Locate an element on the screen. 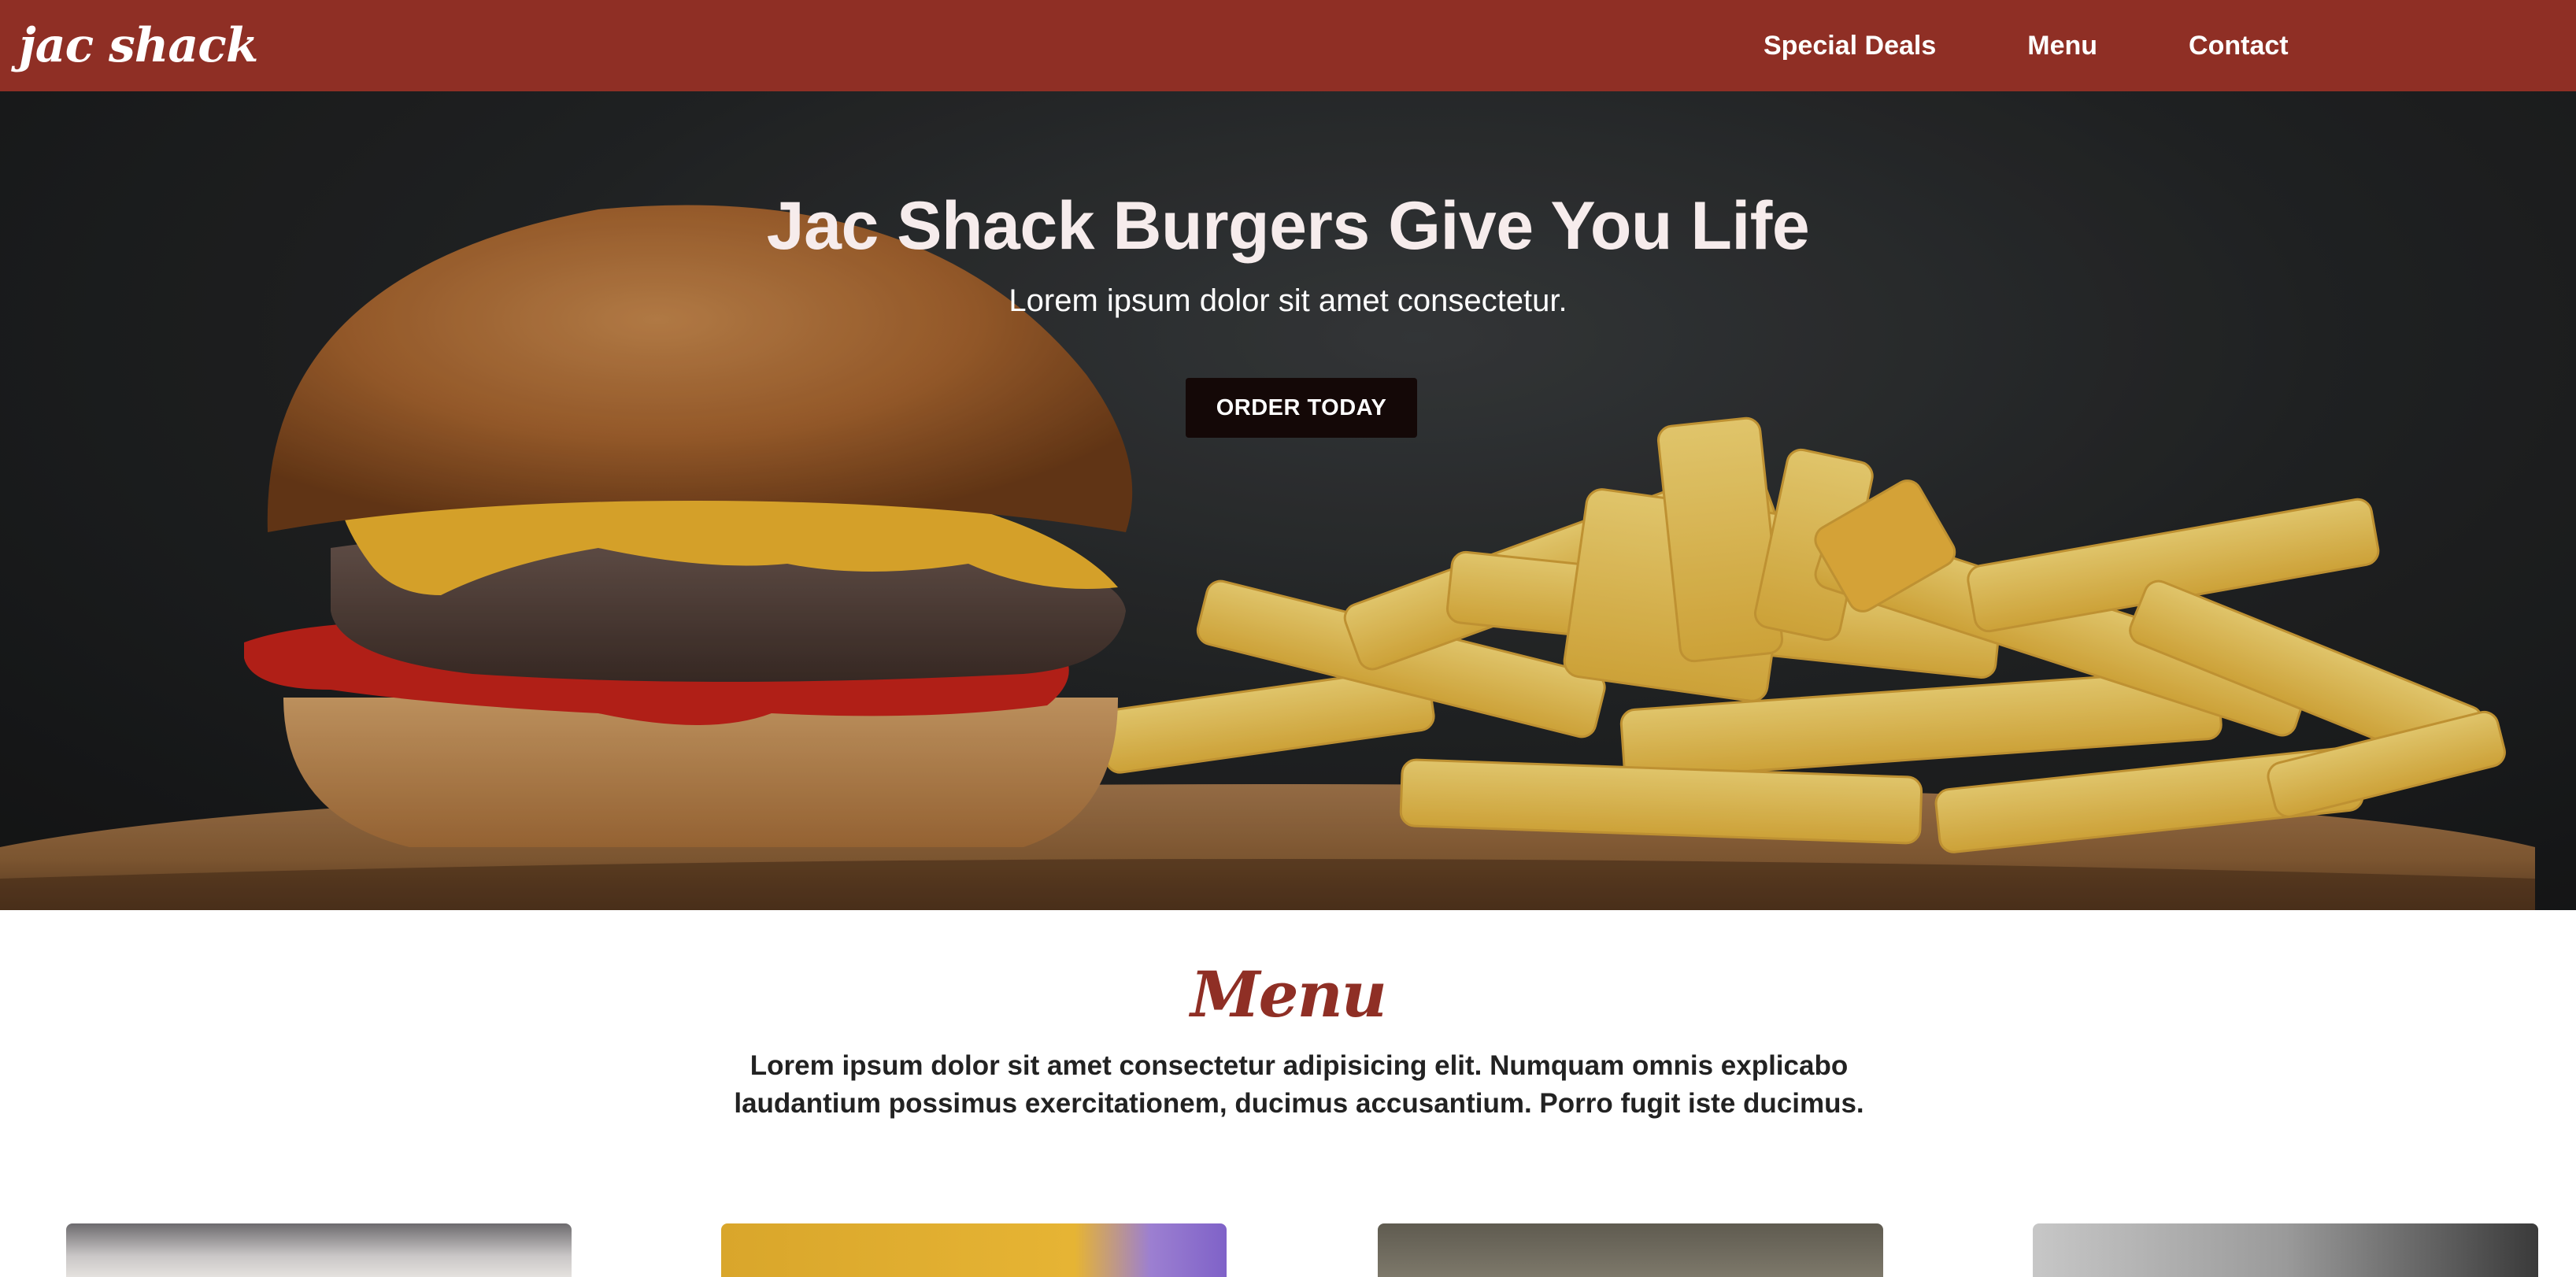  hero-title: Jac Shack Burgers Give You Life is located at coordinates (1288, 226).